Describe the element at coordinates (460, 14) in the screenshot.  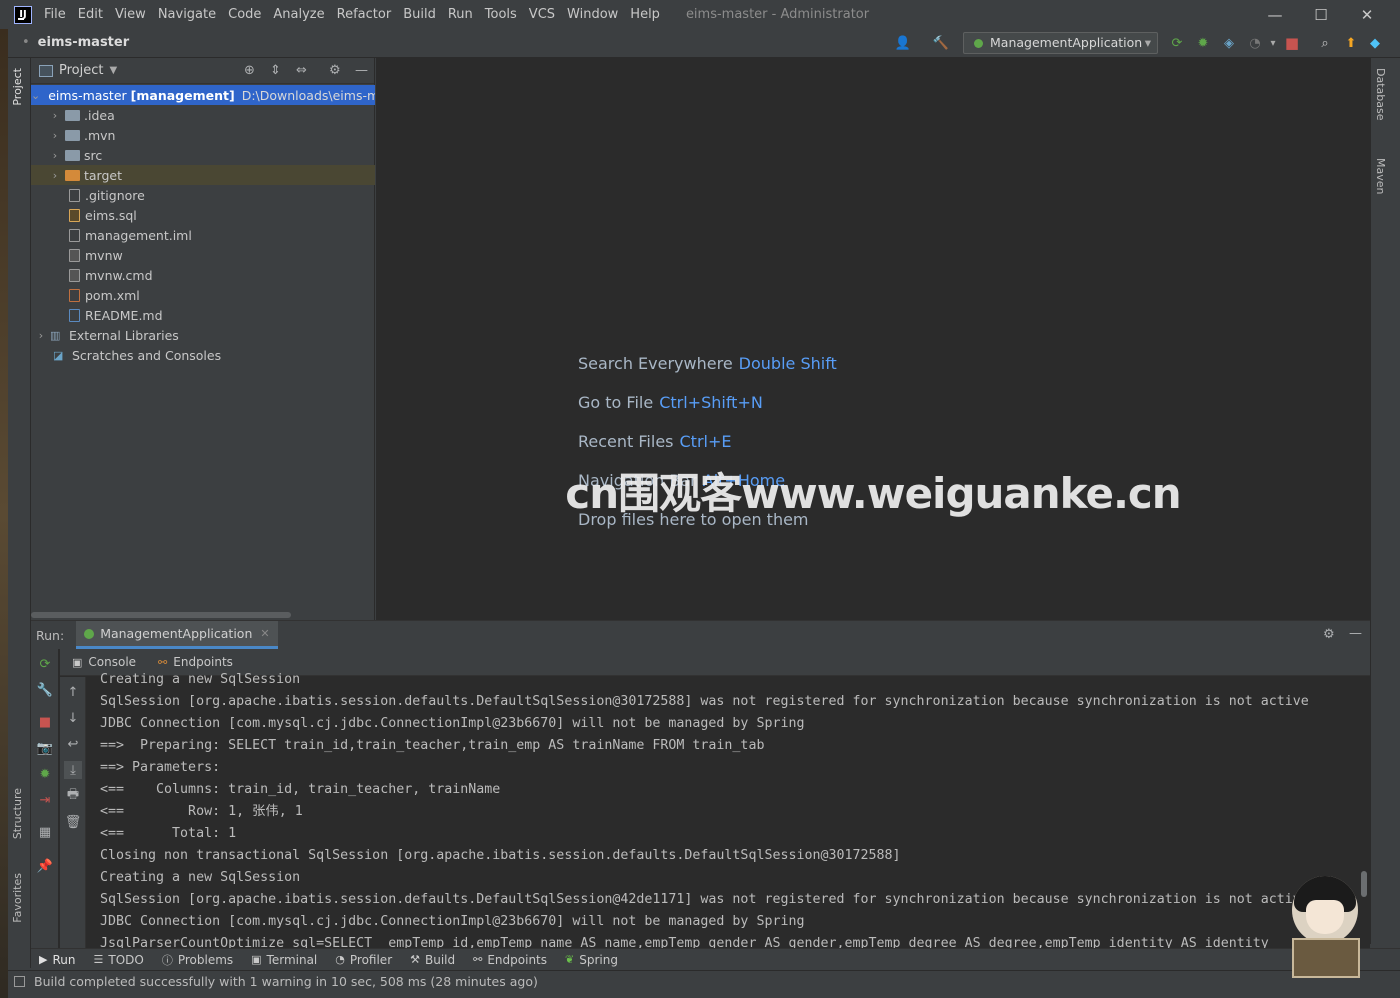
I see `menu-run: Run` at that location.